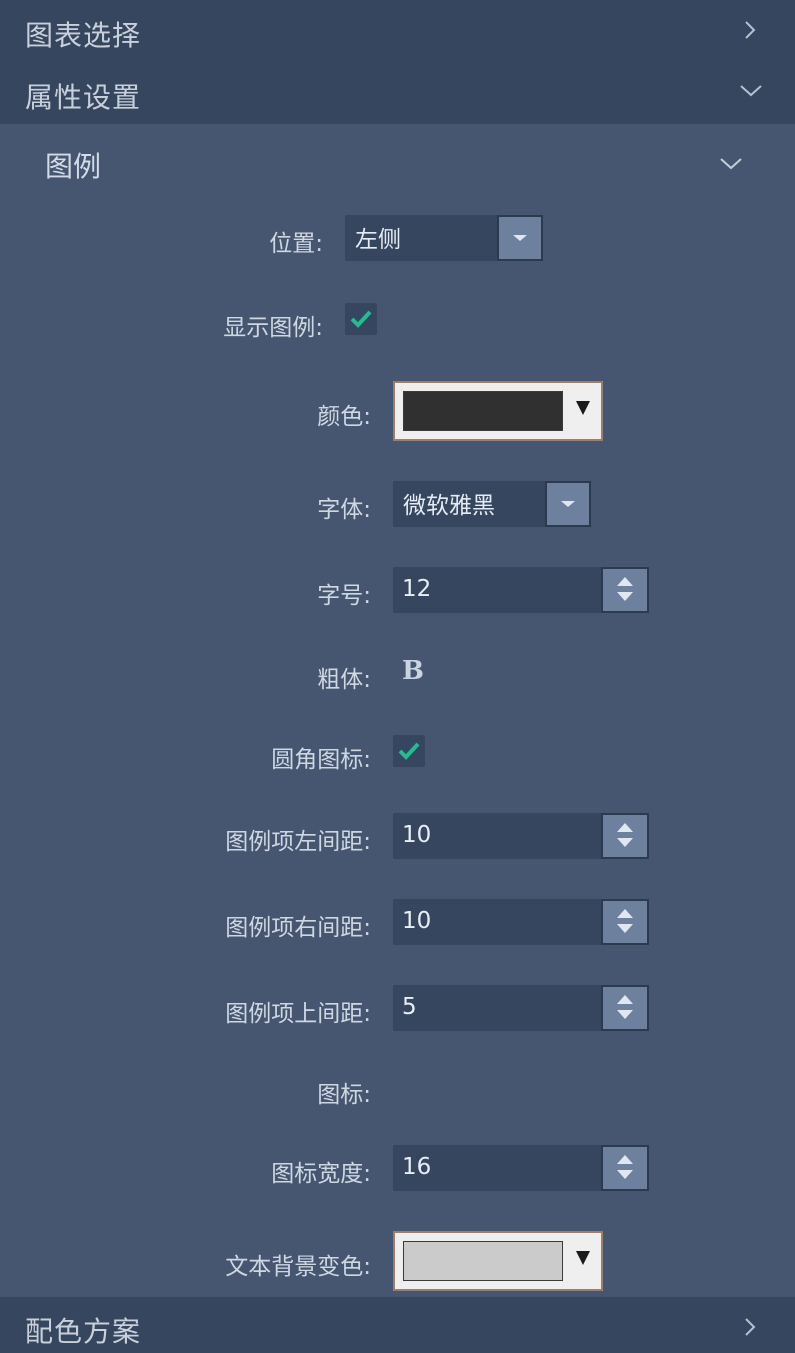 The width and height of the screenshot is (795, 1353). I want to click on color-label: 颜色:, so click(344, 417).